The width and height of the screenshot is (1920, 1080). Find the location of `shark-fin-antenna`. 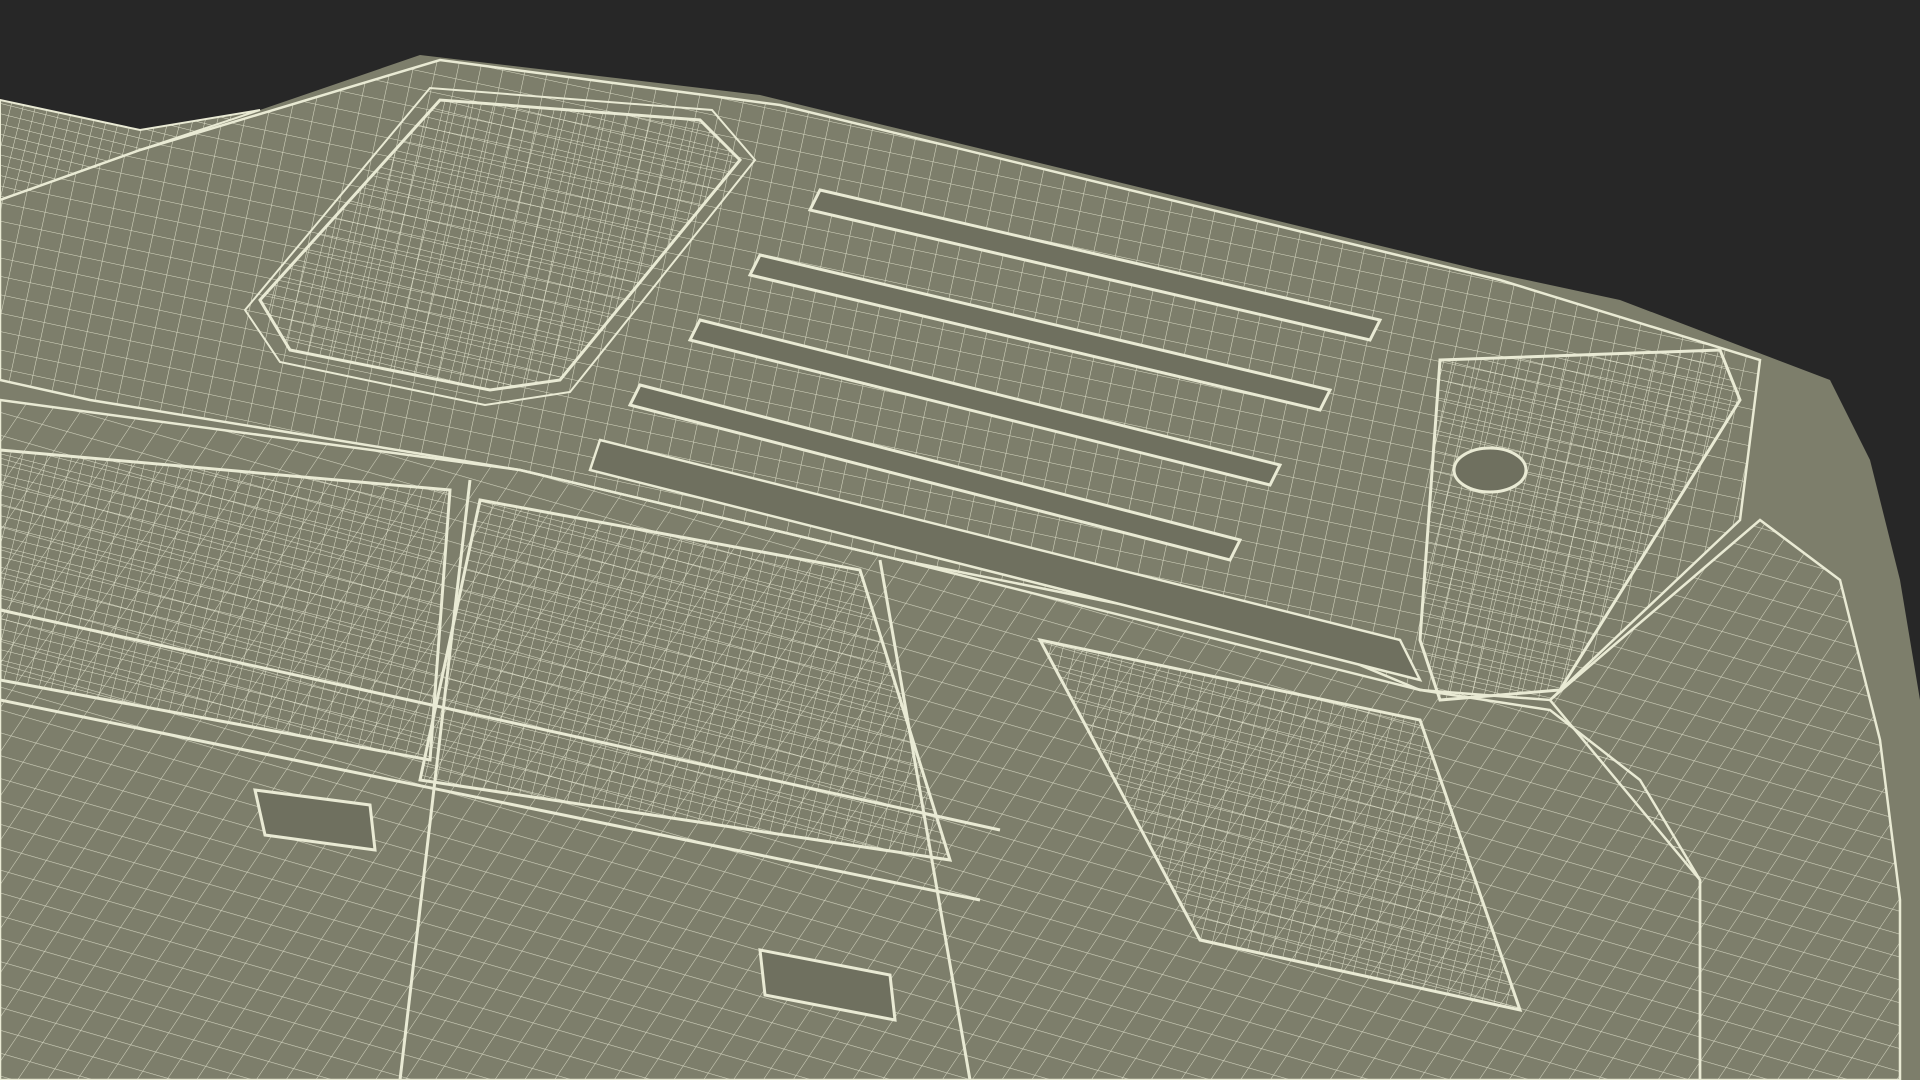

shark-fin-antenna is located at coordinates (1490, 470).